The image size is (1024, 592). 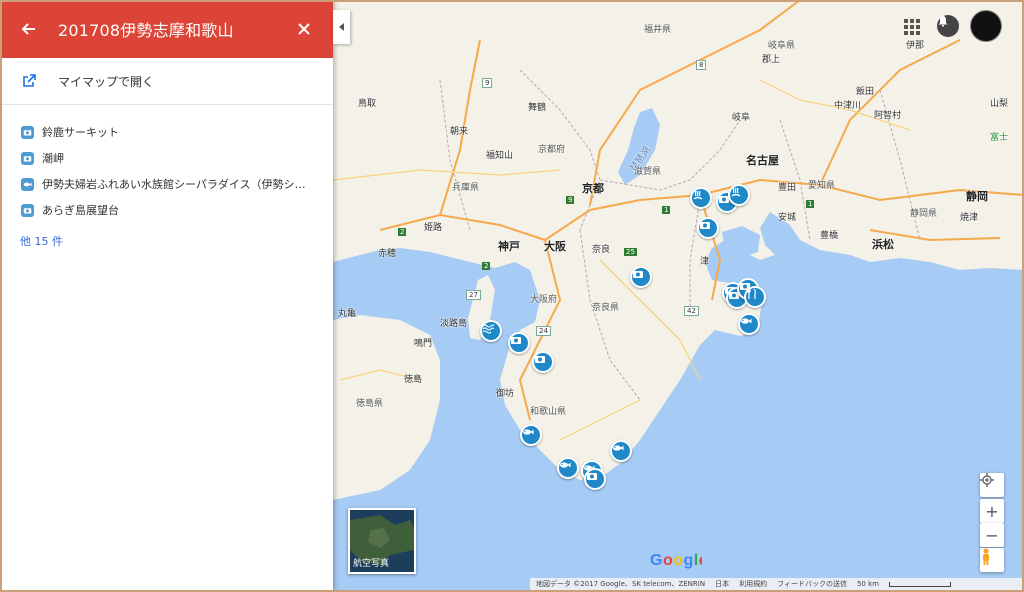 What do you see at coordinates (146, 30) in the screenshot?
I see `map-title: 201708伊勢志摩和歌山` at bounding box center [146, 30].